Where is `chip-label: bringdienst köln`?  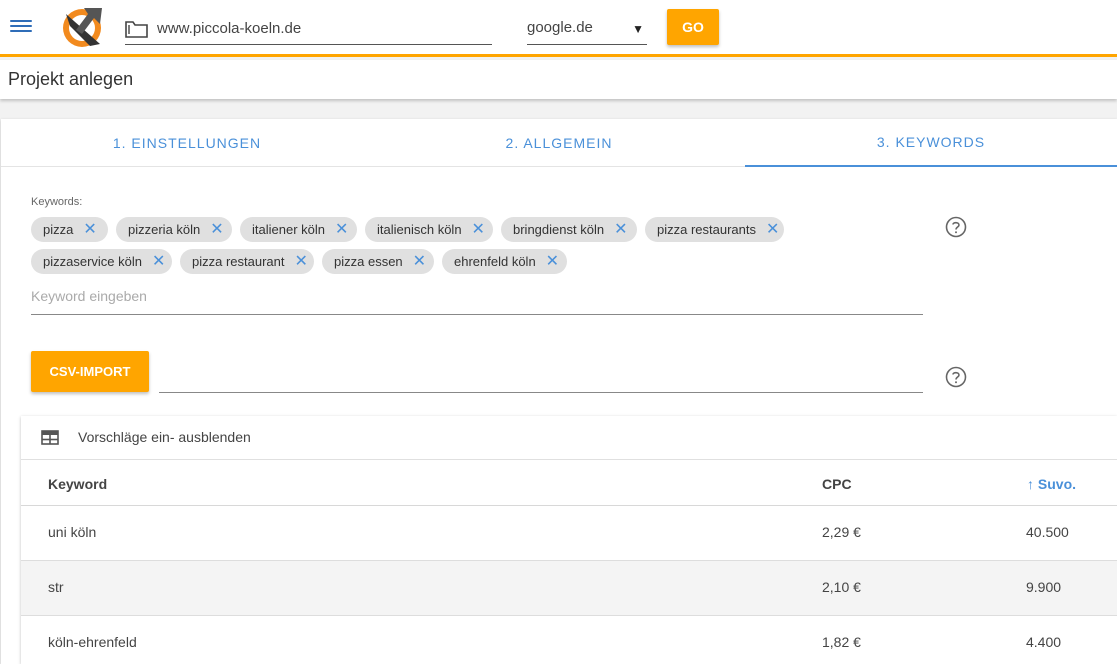 chip-label: bringdienst köln is located at coordinates (559, 229).